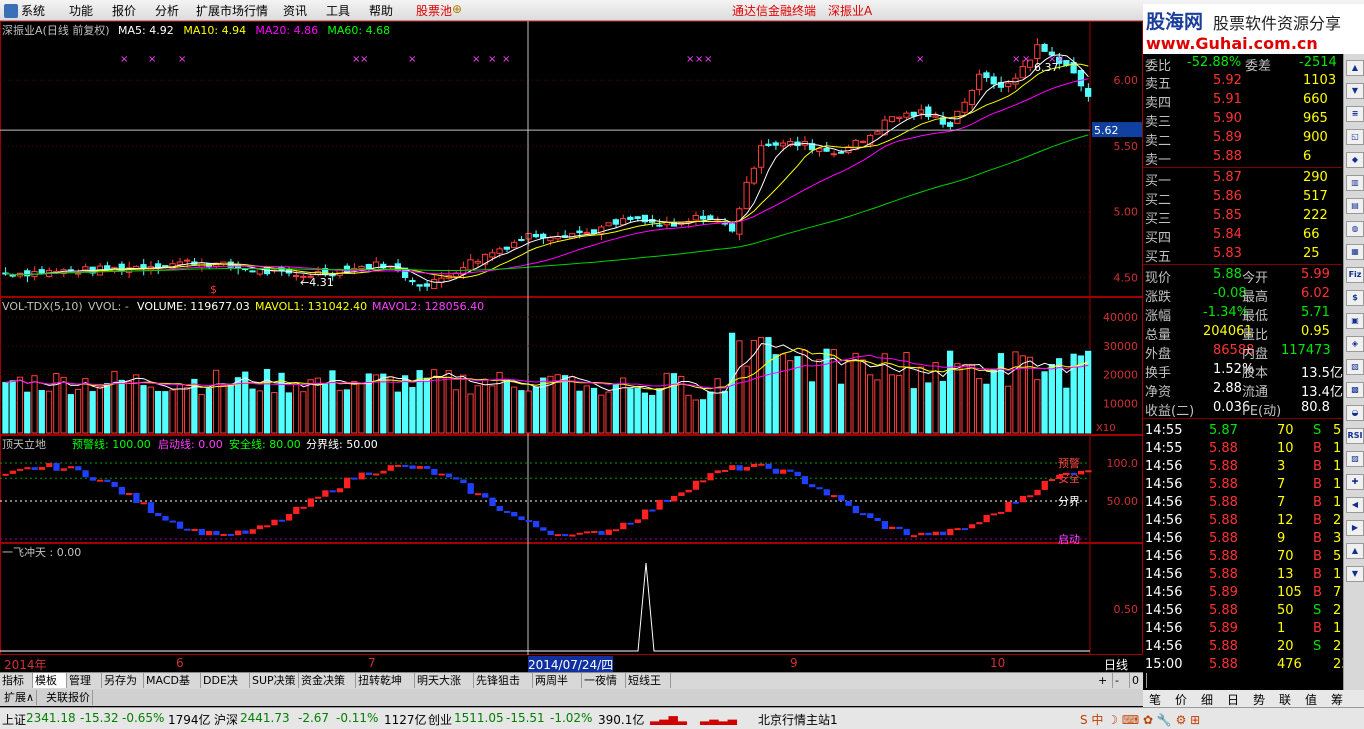  Describe the element at coordinates (850, 10) in the screenshot. I see `ad-link-stock: 深振业A` at that location.